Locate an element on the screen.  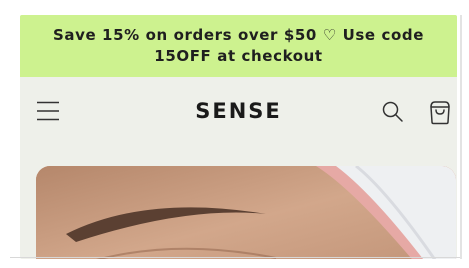
search-button is located at coordinates (393, 112).